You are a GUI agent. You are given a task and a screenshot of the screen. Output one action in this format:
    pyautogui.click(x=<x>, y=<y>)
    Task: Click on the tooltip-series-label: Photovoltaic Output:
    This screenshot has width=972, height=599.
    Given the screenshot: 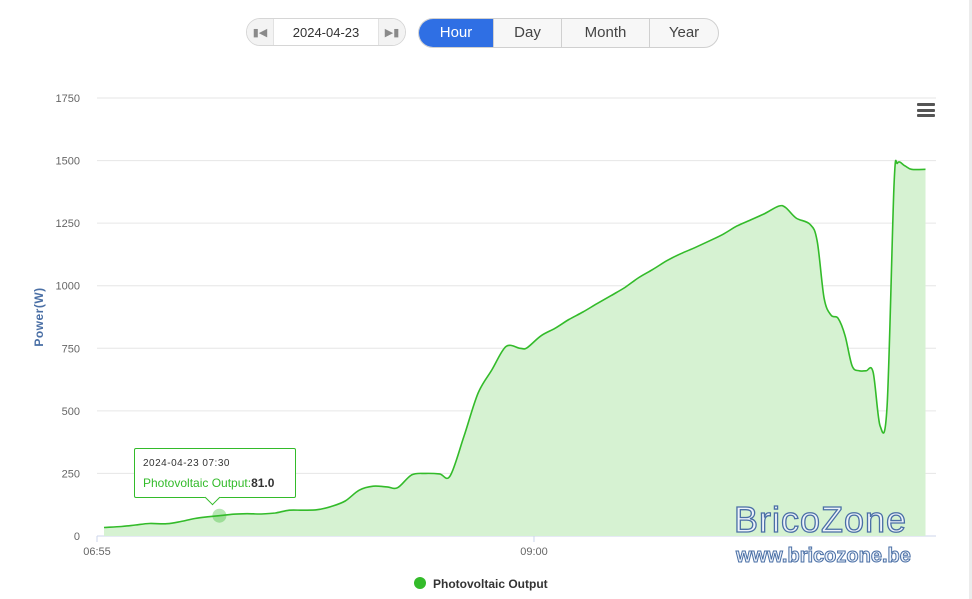 What is the action you would take?
    pyautogui.click(x=197, y=483)
    